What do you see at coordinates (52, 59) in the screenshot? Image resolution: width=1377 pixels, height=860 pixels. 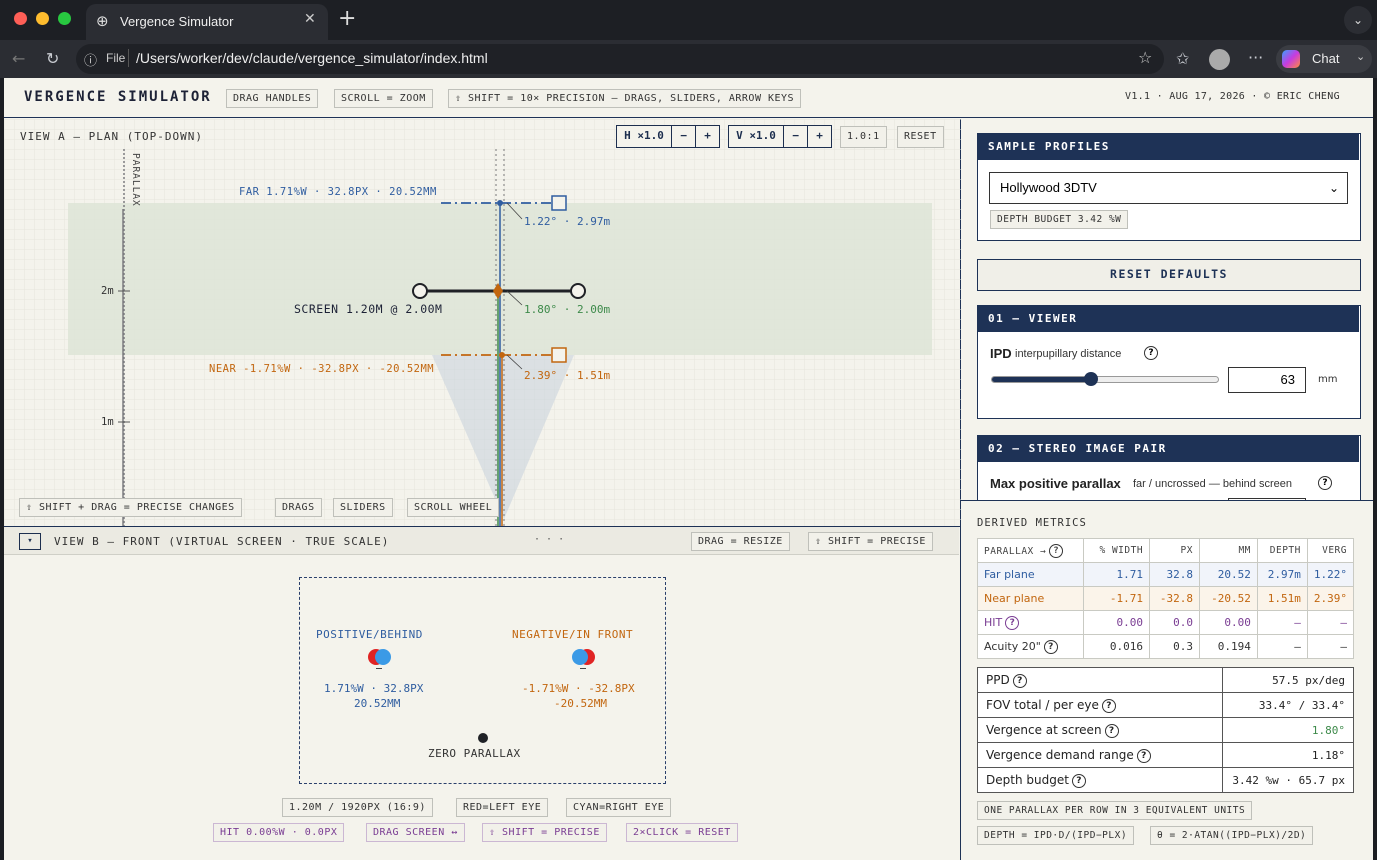 I see `reload-icon: ↻` at bounding box center [52, 59].